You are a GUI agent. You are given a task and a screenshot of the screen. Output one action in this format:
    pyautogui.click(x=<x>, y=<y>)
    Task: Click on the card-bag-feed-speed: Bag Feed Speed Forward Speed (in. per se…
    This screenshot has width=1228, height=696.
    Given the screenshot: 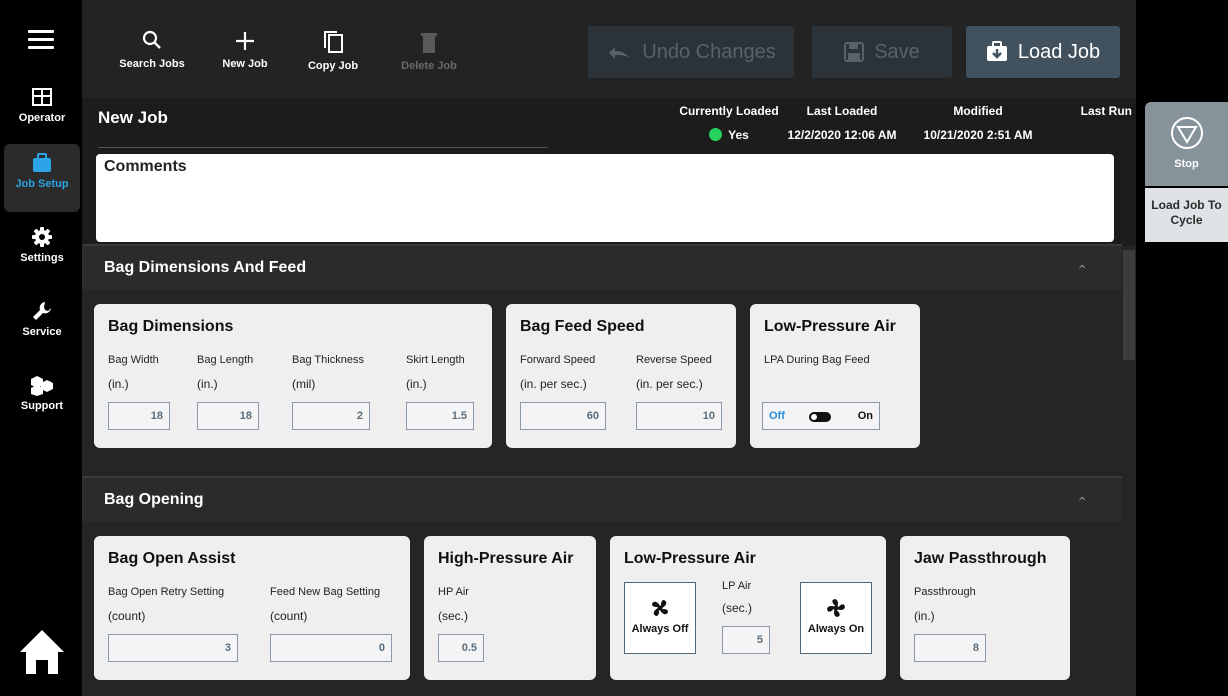 What is the action you would take?
    pyautogui.click(x=621, y=376)
    